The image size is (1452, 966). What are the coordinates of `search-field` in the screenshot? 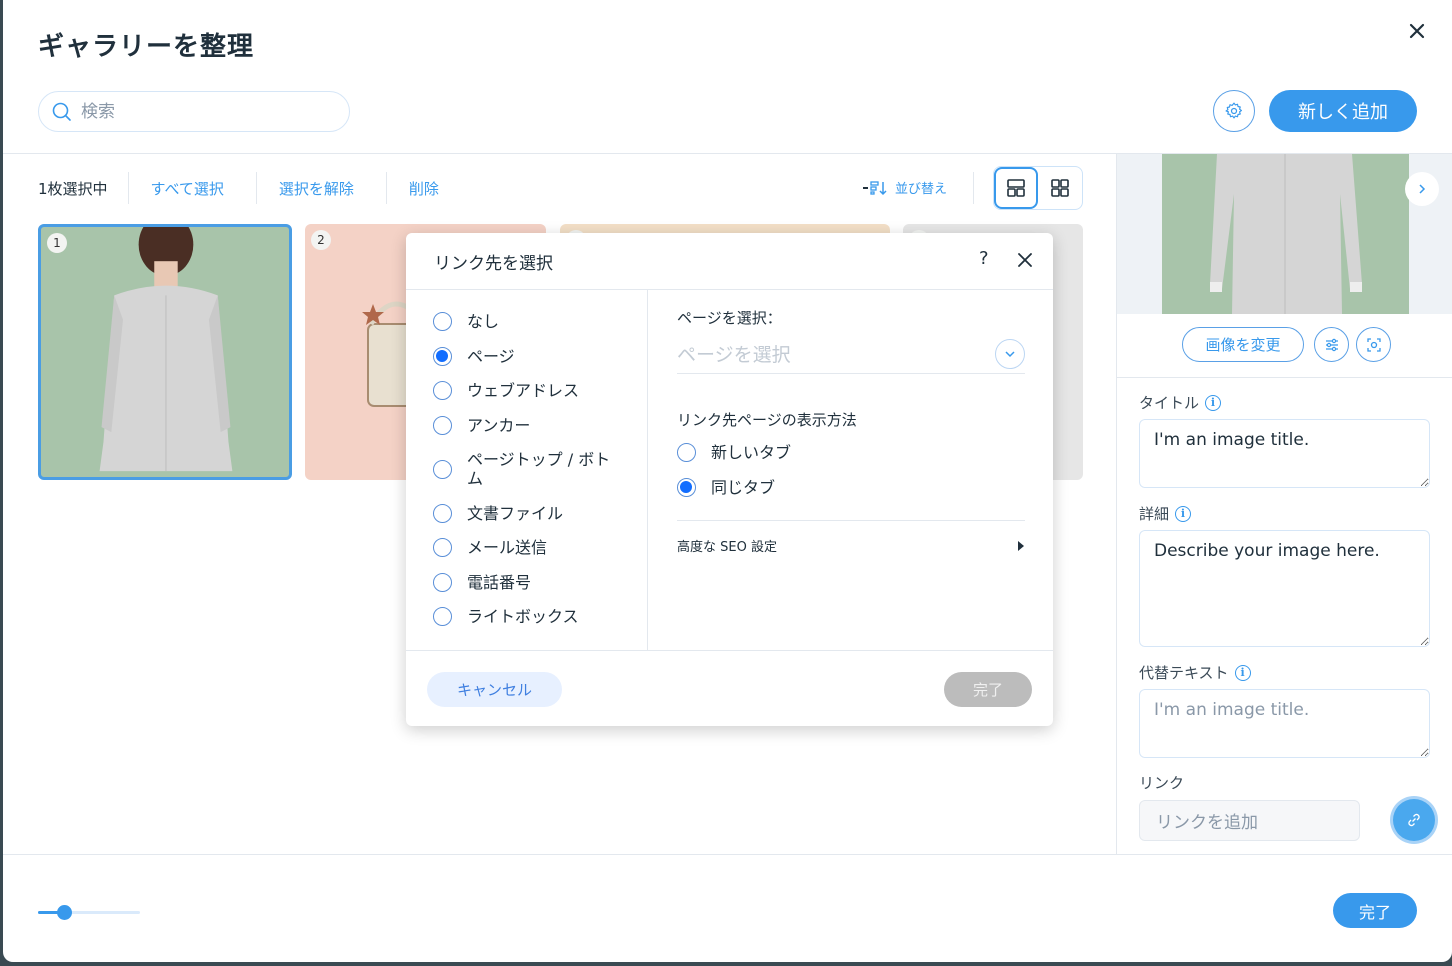 It's located at (194, 111).